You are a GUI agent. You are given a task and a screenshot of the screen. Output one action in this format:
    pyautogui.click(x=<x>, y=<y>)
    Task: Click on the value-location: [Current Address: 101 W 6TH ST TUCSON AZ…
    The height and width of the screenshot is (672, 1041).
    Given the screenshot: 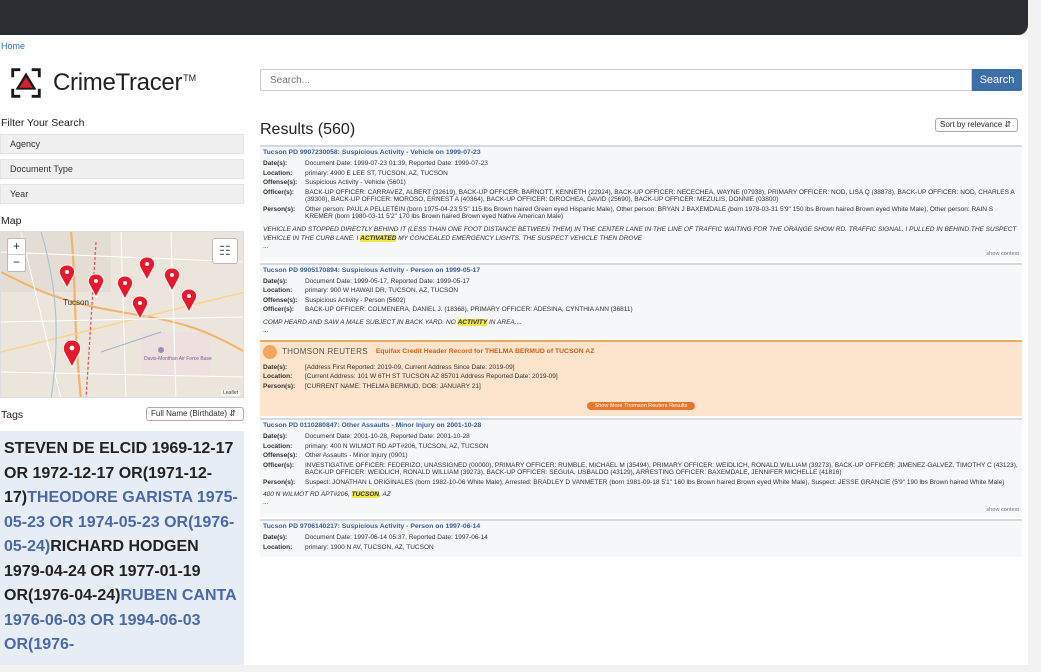 What is the action you would take?
    pyautogui.click(x=431, y=376)
    